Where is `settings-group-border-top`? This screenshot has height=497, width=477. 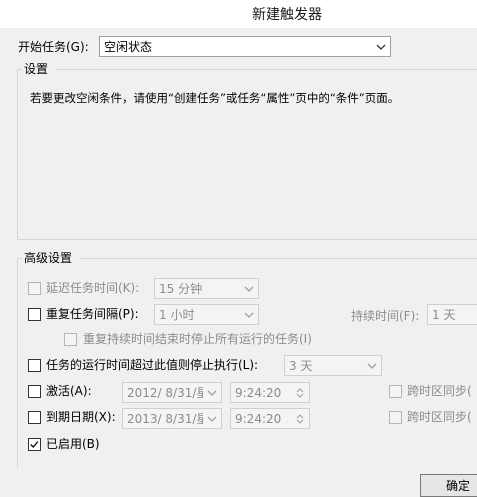 settings-group-border-top is located at coordinates (266, 69).